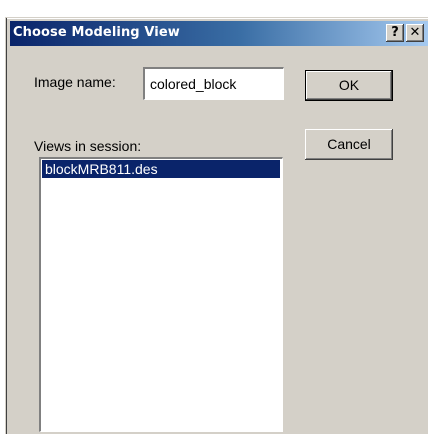 This screenshot has width=428, height=434. What do you see at coordinates (349, 85) in the screenshot?
I see `ok-button: OK` at bounding box center [349, 85].